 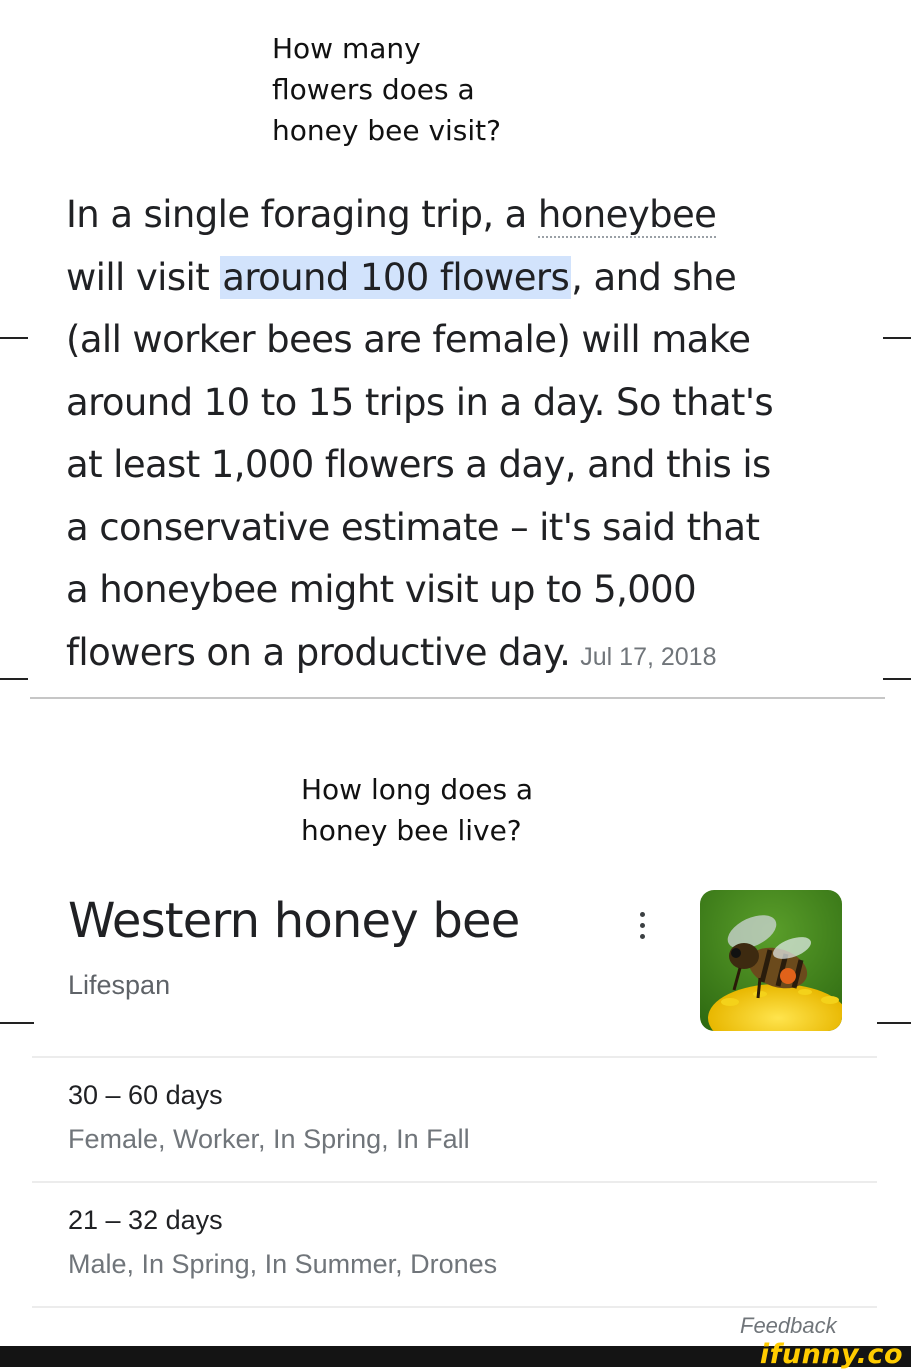 What do you see at coordinates (387, 130) in the screenshot?
I see `question-line: honey bee visit?` at bounding box center [387, 130].